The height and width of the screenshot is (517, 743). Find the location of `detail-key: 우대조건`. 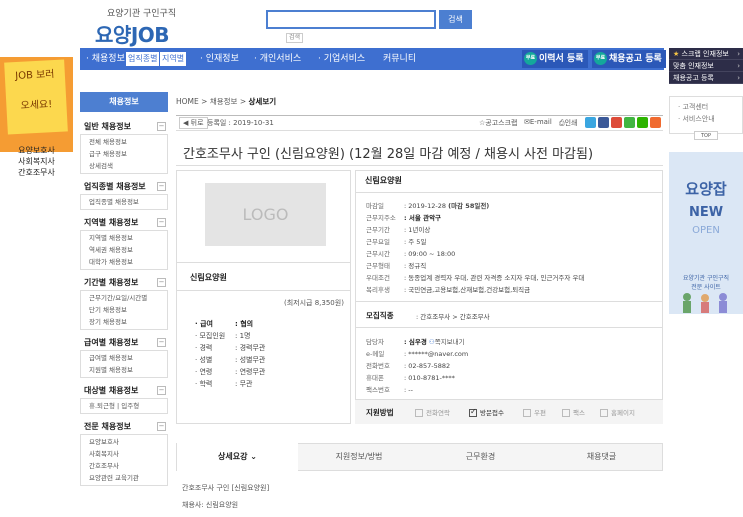

detail-key: 우대조건 is located at coordinates (378, 278).